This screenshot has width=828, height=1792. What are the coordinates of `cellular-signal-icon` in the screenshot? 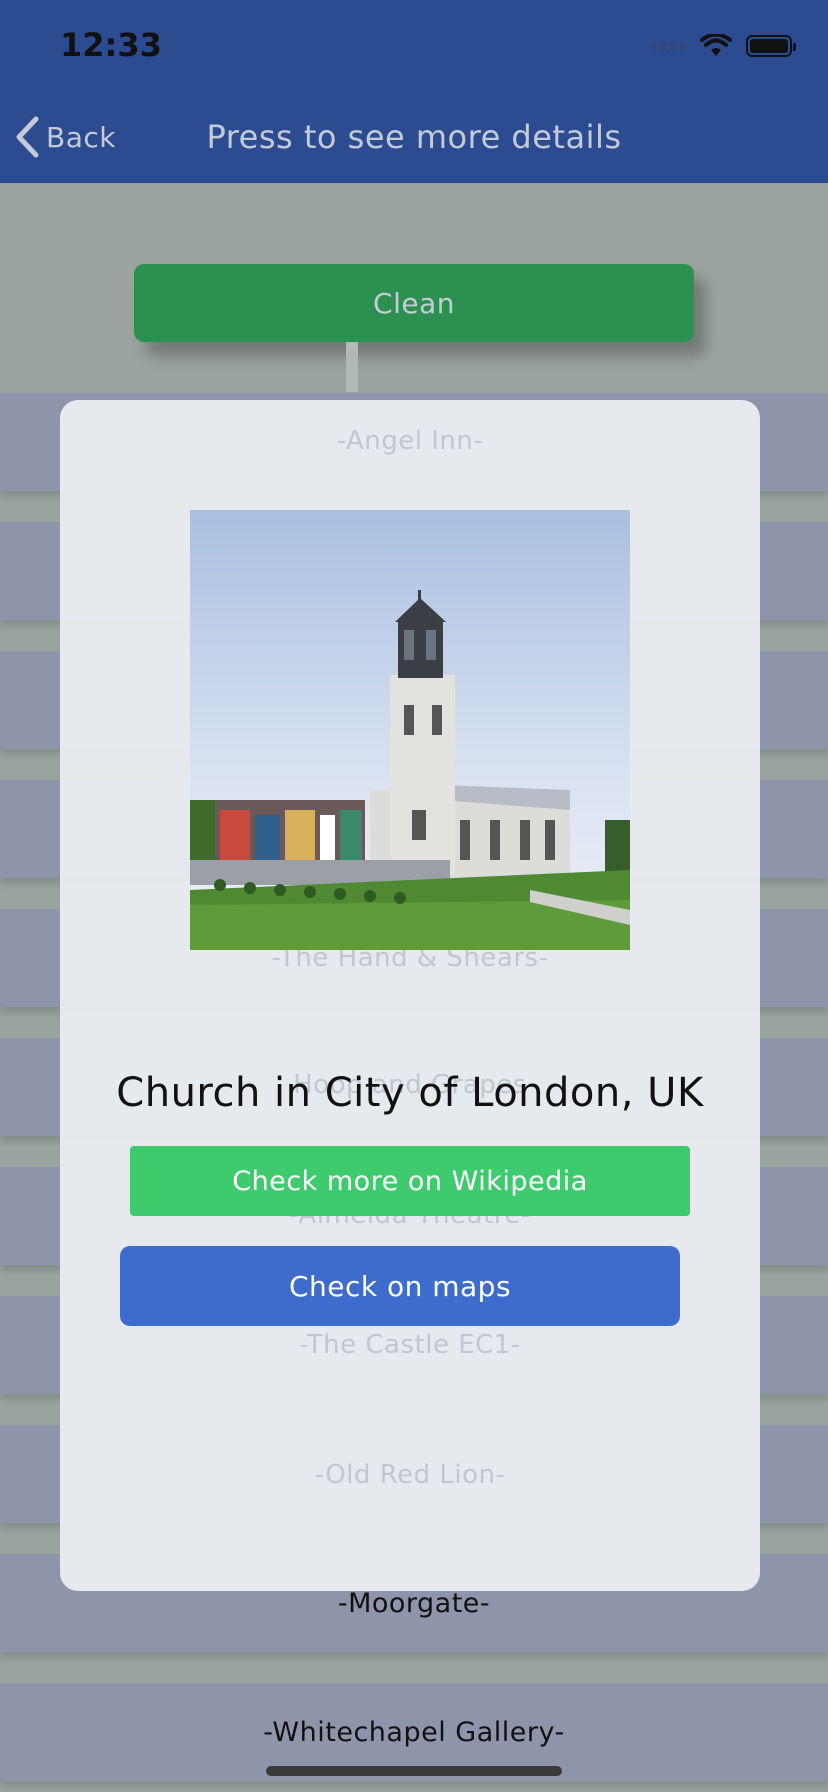 It's located at (668, 46).